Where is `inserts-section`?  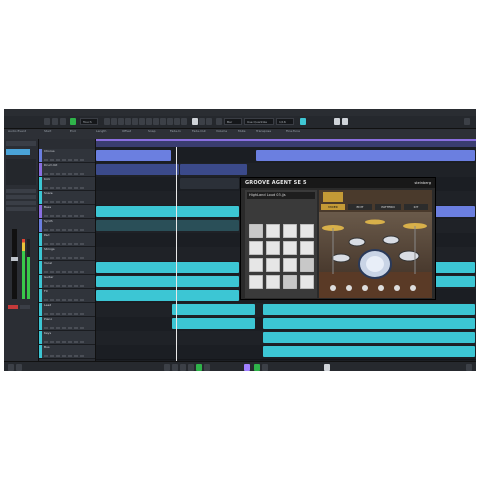 inserts-section is located at coordinates (21, 191).